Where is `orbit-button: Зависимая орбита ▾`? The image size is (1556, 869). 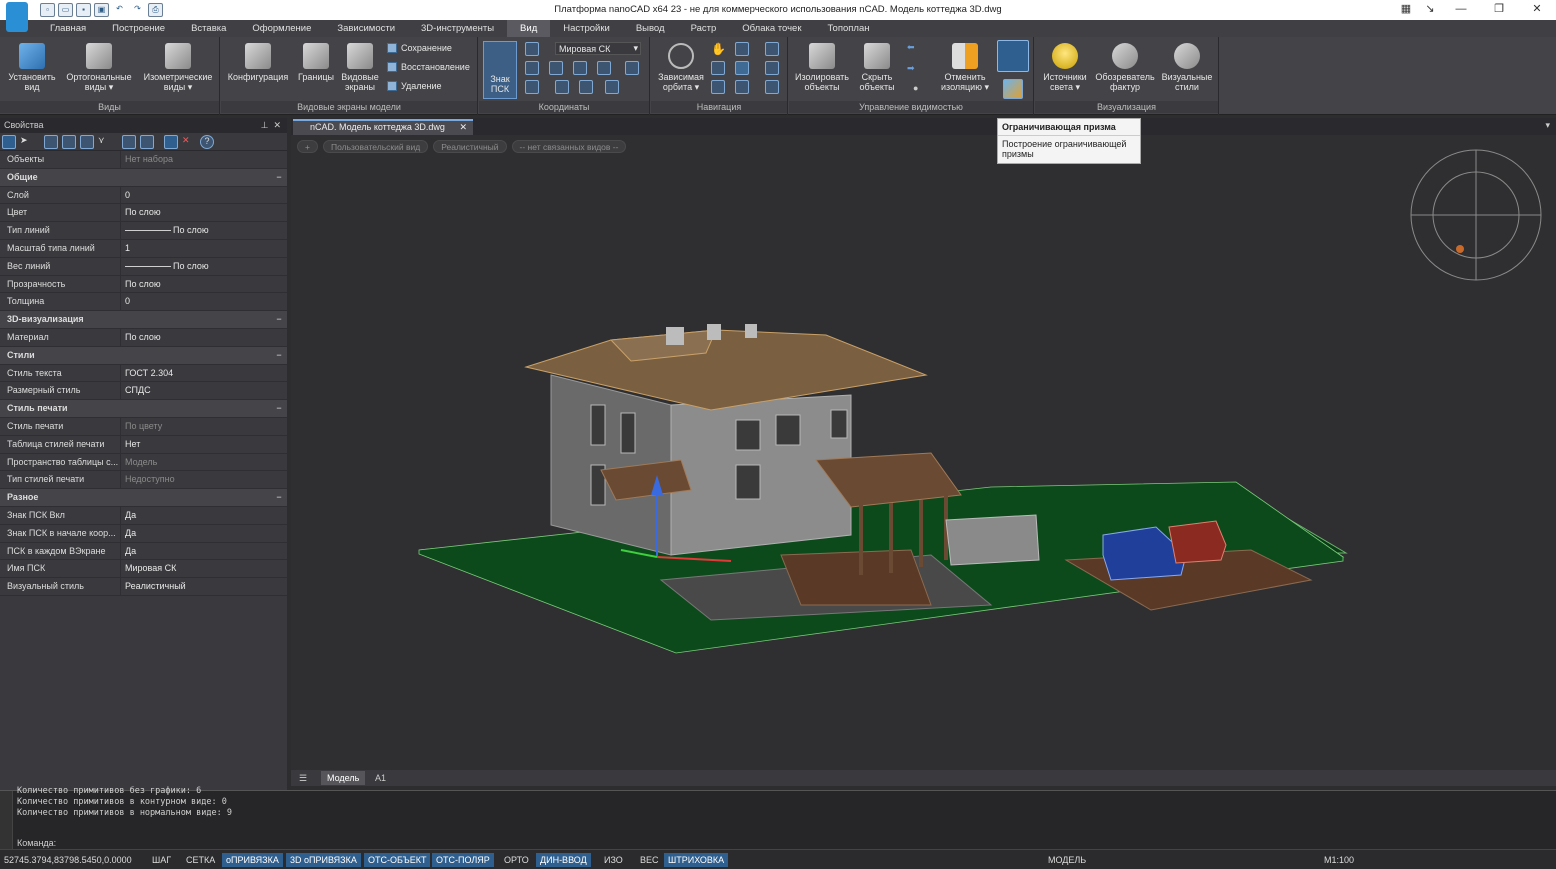
orbit-button: Зависимая орбита ▾ is located at coordinates (681, 67).